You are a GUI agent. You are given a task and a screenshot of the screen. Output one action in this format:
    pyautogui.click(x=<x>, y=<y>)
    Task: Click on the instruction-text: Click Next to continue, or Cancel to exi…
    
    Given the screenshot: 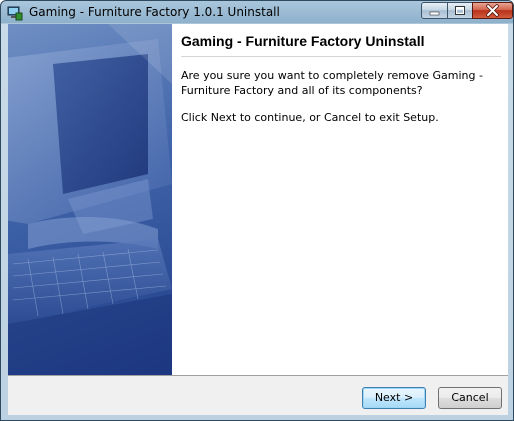 What is the action you would take?
    pyautogui.click(x=310, y=117)
    